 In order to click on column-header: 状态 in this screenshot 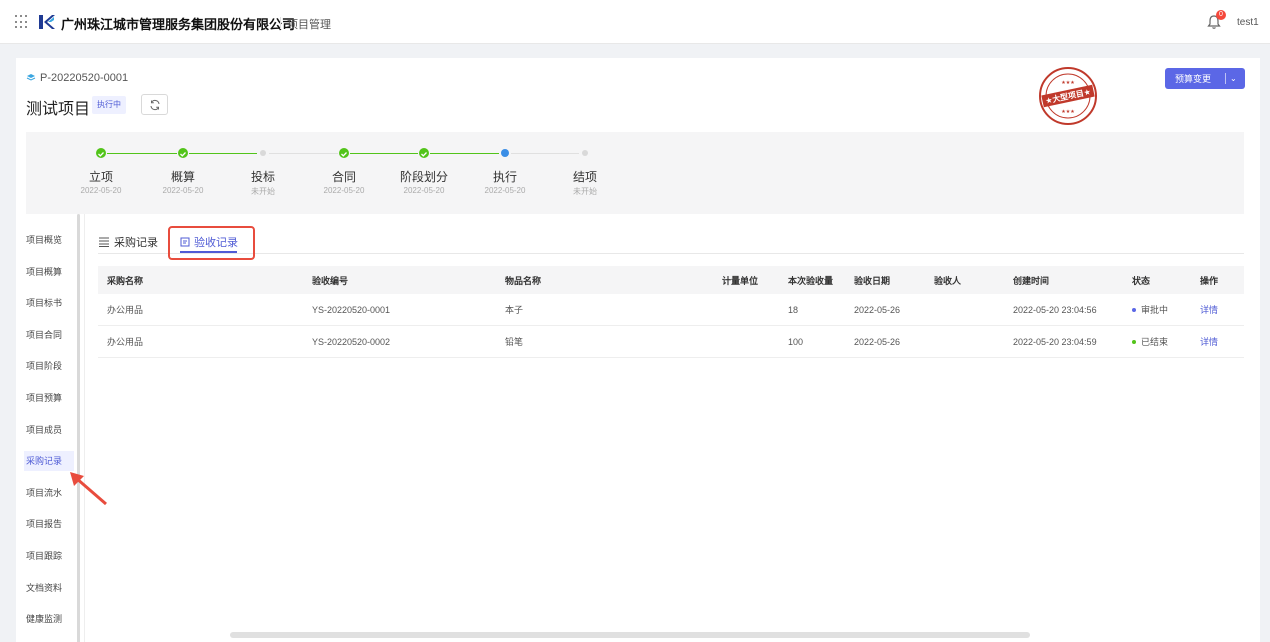, I will do `click(1141, 280)`.